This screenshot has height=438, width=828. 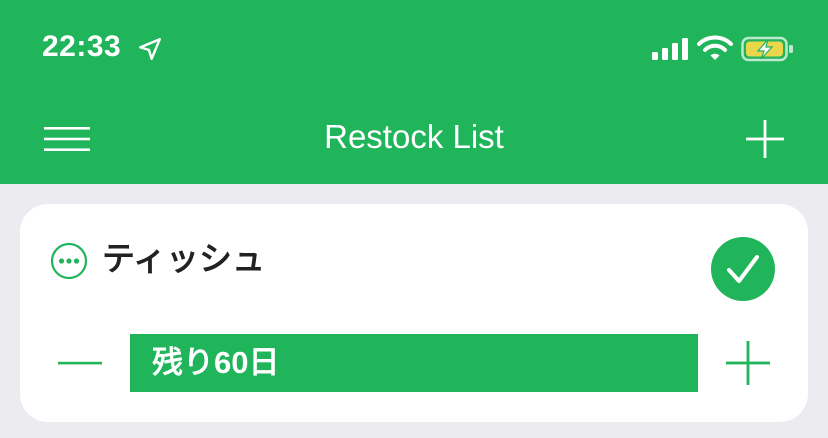 What do you see at coordinates (81, 363) in the screenshot?
I see `decrease-button` at bounding box center [81, 363].